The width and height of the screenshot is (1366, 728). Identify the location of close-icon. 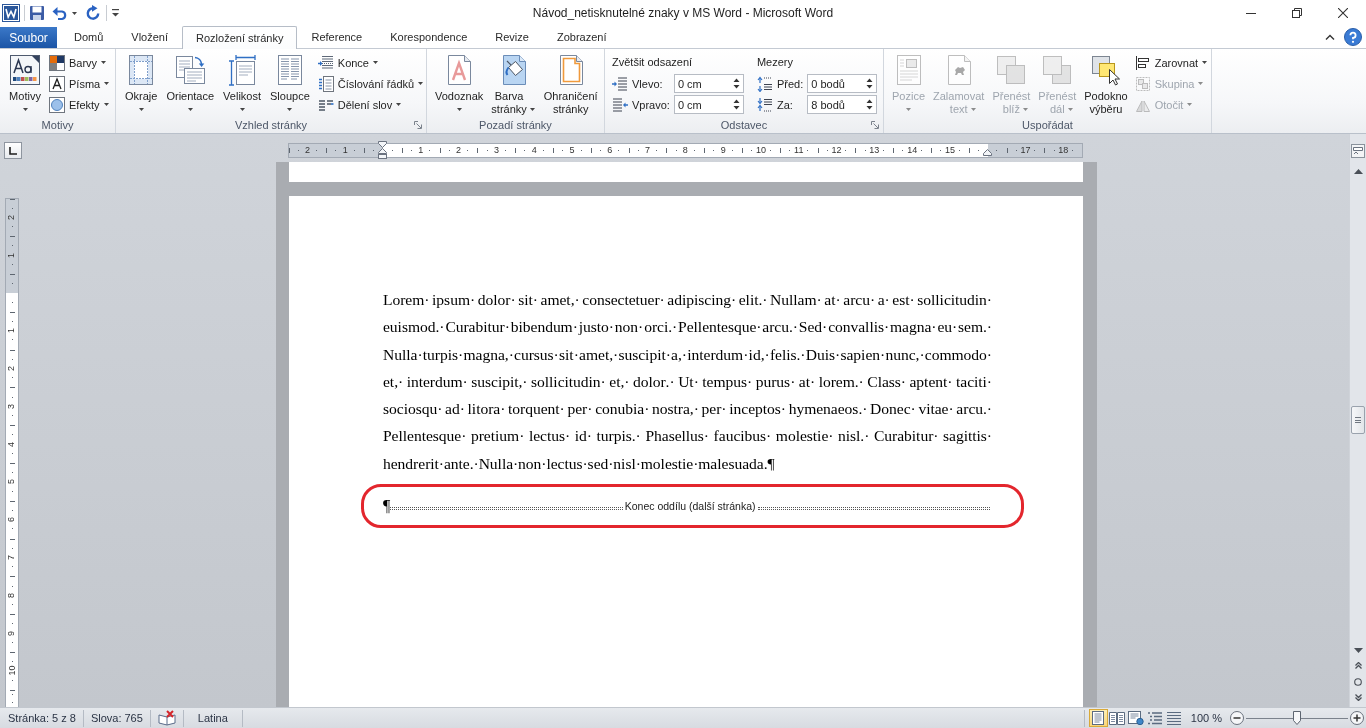
(1343, 13).